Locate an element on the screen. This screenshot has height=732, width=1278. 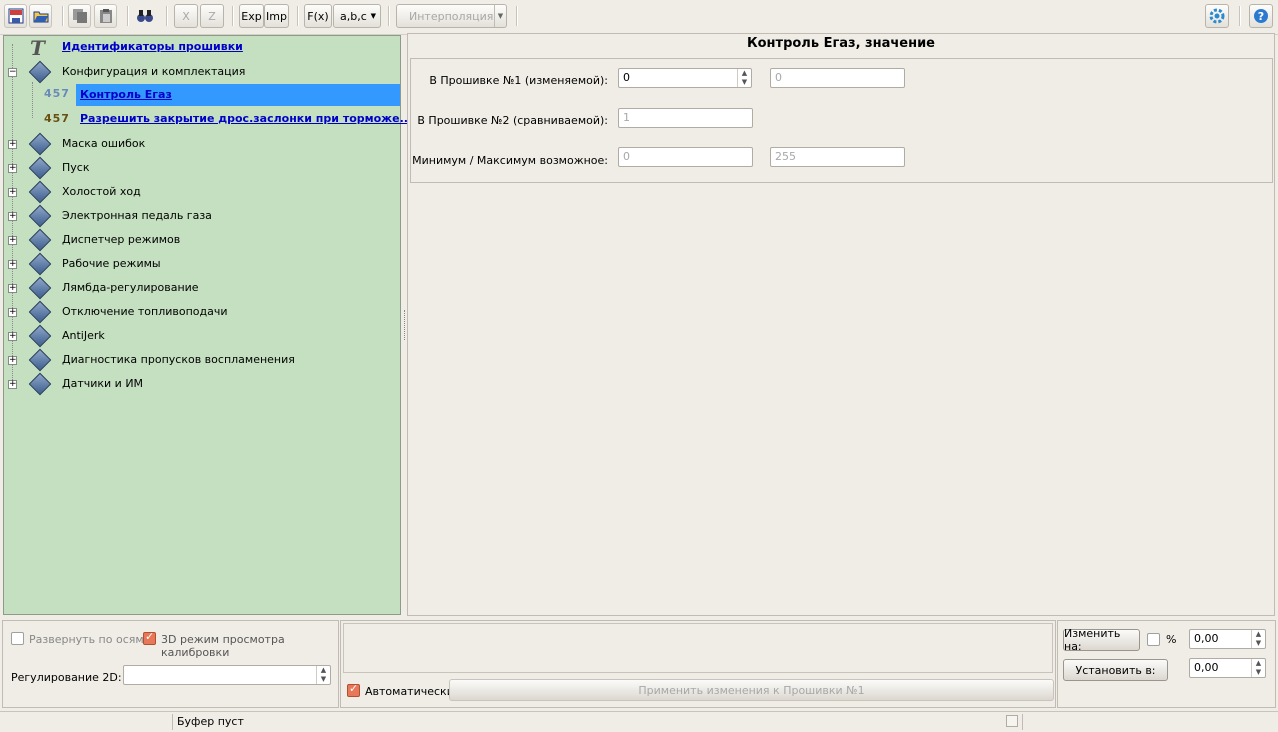
mode3d-checkbox is located at coordinates (149, 637).